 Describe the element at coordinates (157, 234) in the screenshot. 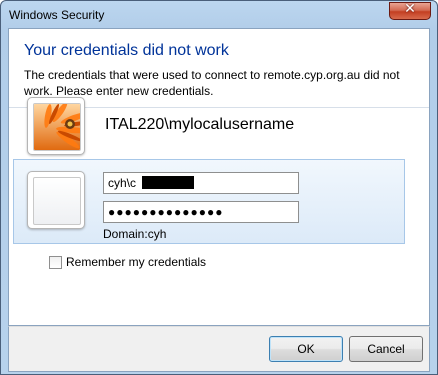

I see `domain-value: cyh` at that location.